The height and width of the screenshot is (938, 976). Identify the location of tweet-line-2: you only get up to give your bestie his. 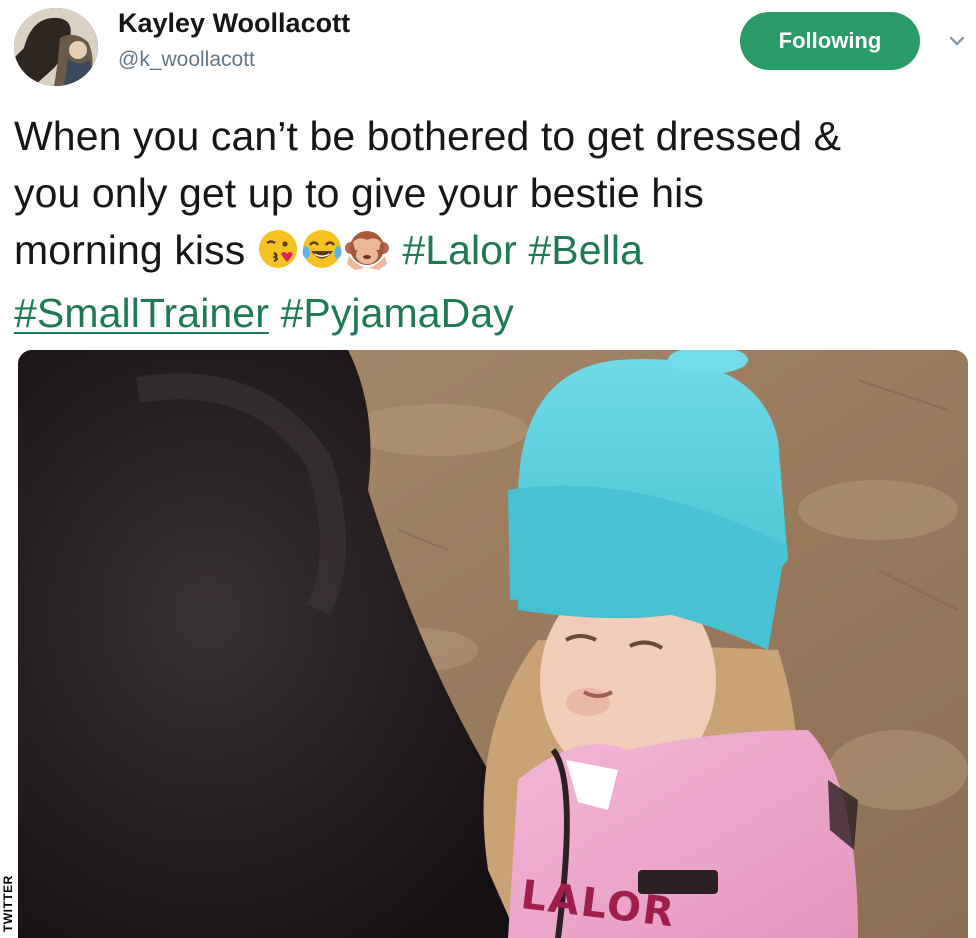
(359, 193).